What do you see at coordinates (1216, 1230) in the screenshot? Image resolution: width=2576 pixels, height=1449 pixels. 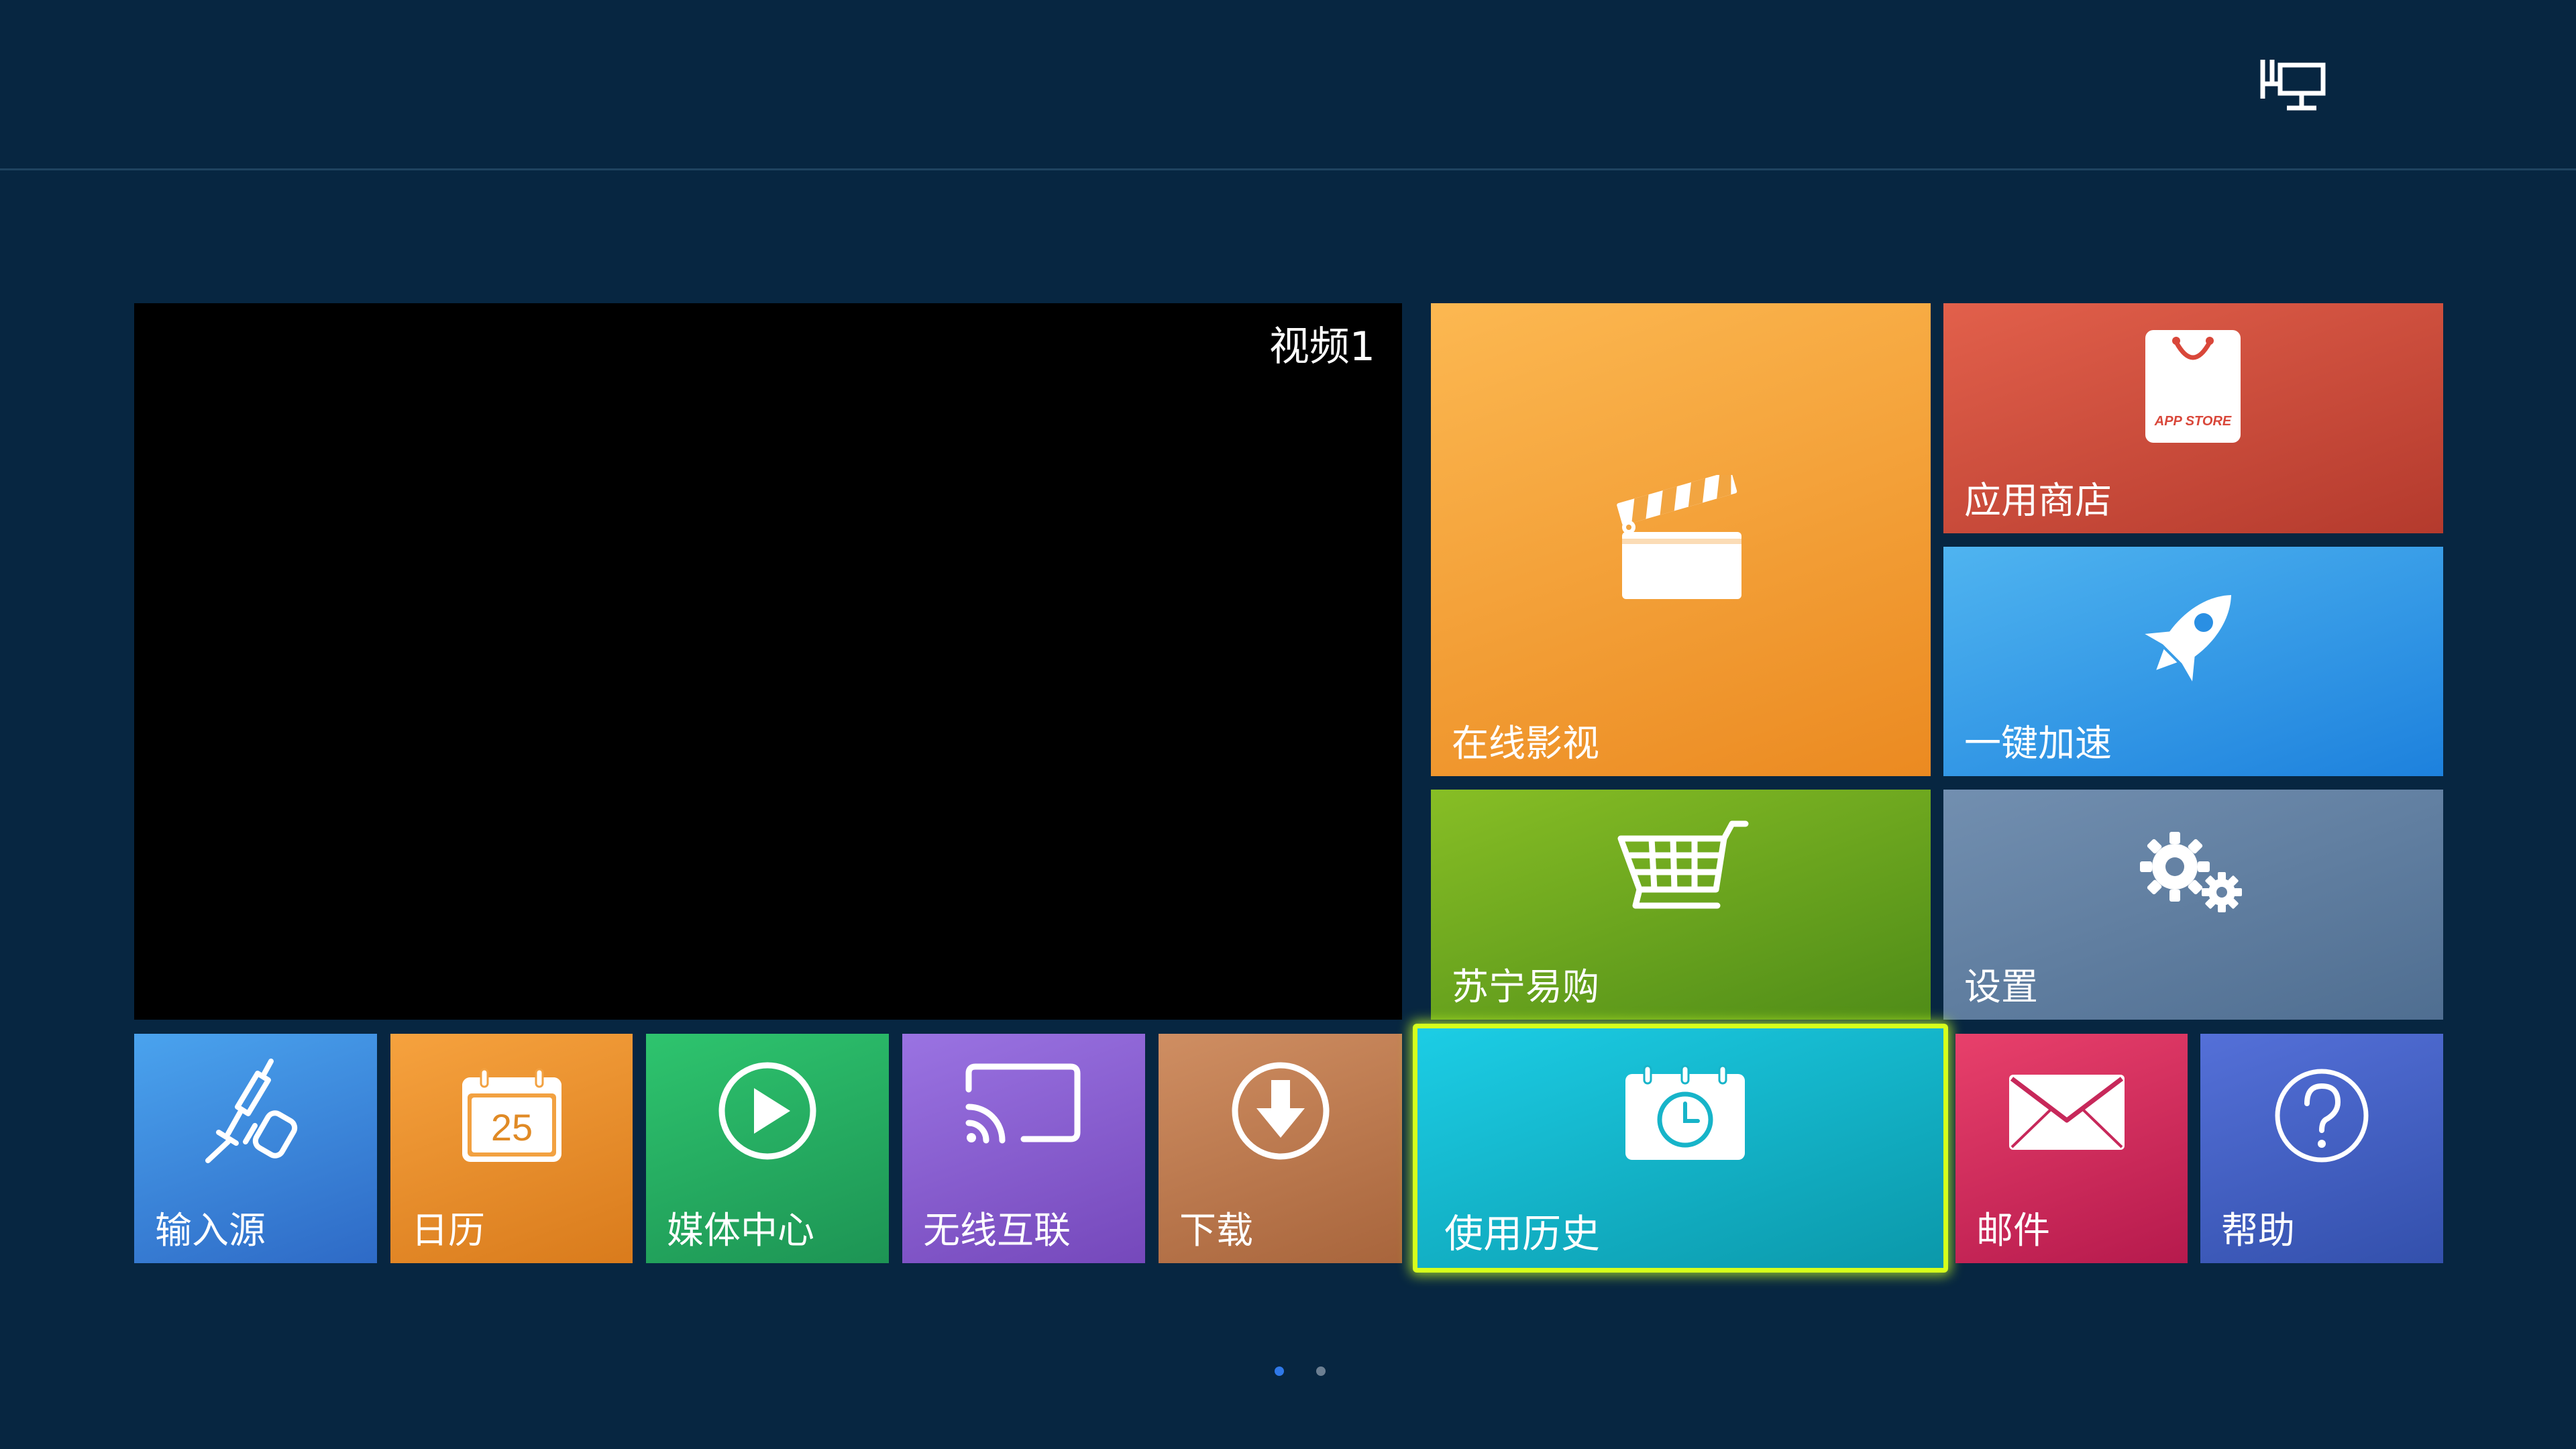 I see `tile-label: 下载` at bounding box center [1216, 1230].